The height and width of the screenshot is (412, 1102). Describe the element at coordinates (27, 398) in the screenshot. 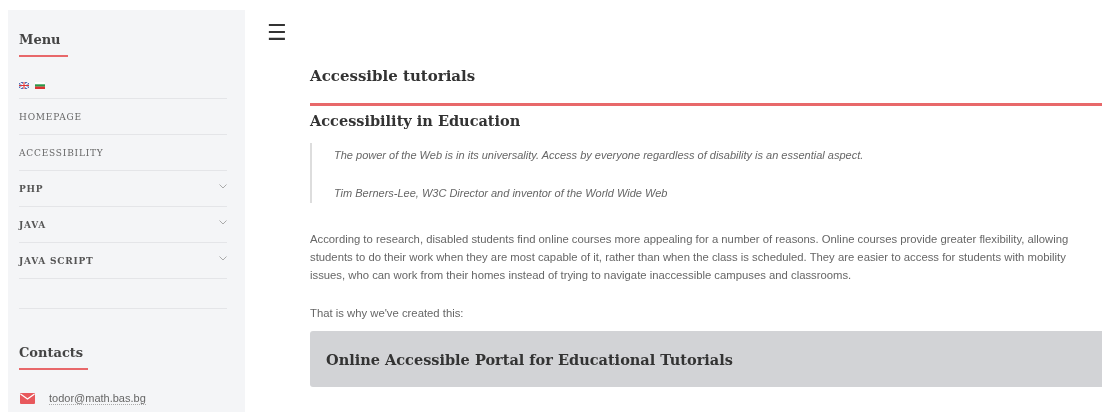

I see `envelope-icon` at that location.